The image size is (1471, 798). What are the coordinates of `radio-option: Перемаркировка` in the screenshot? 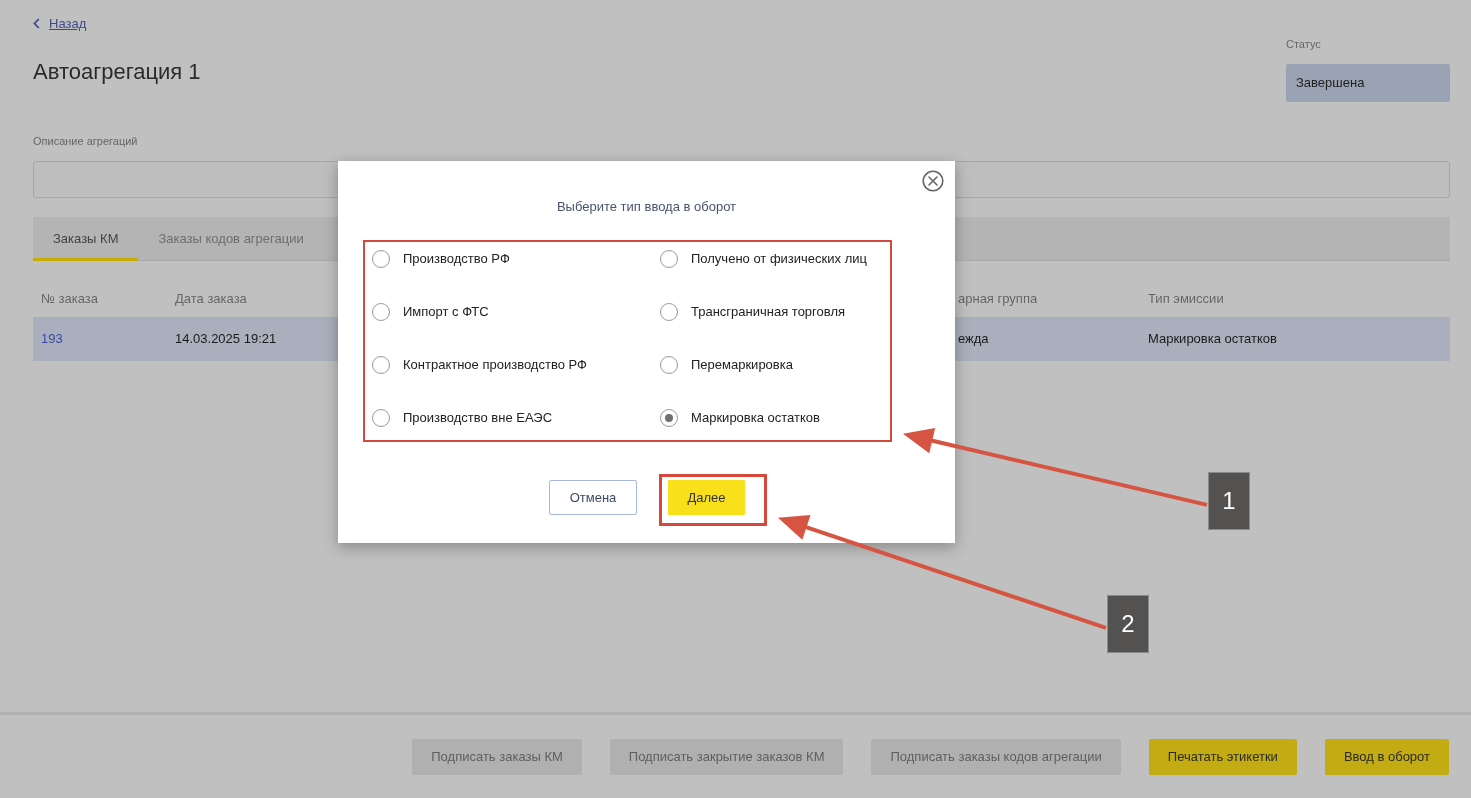 It's located at (726, 365).